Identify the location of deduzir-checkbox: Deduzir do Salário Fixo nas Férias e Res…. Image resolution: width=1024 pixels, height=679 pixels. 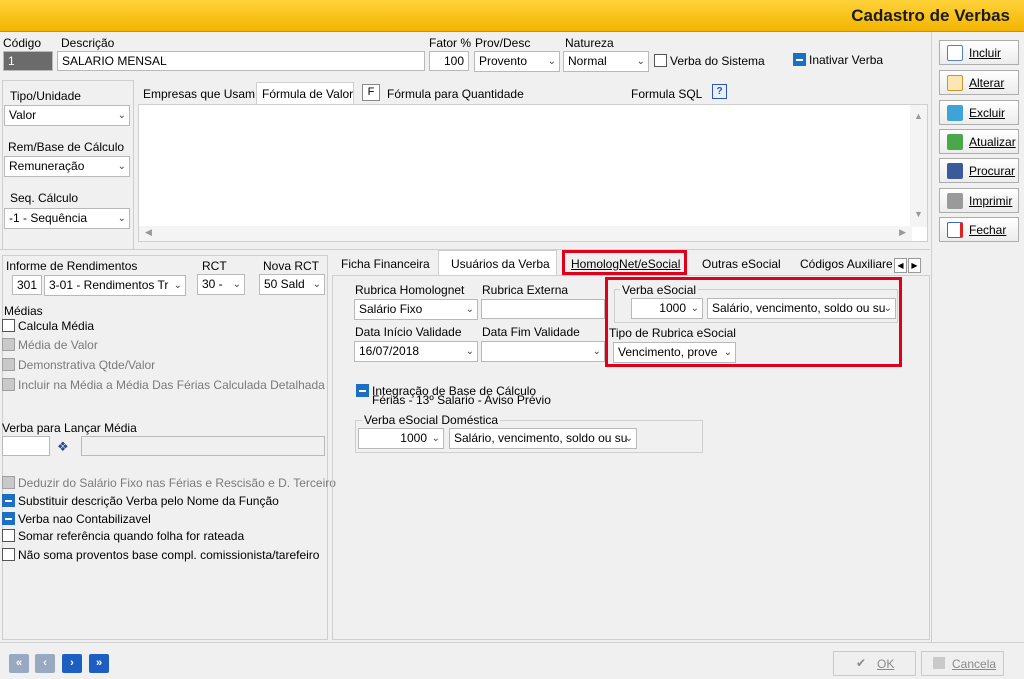
(169, 482).